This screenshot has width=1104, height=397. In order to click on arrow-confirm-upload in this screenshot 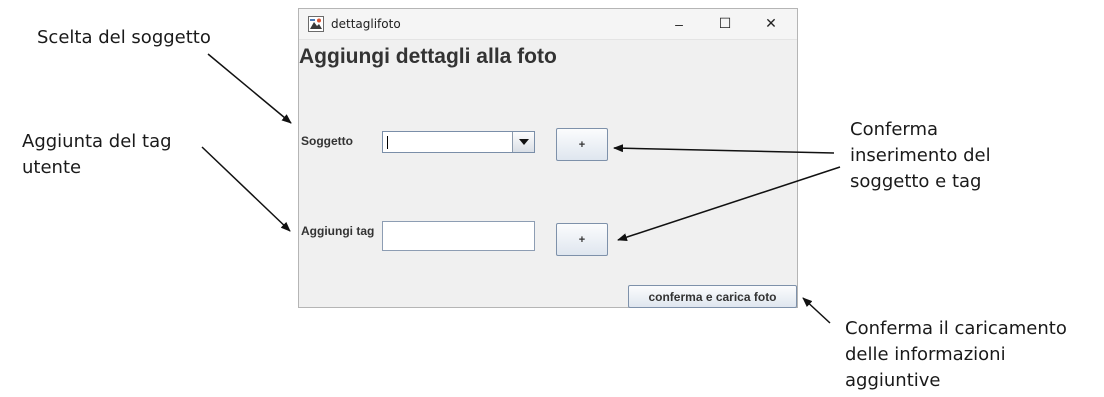, I will do `click(816, 310)`.